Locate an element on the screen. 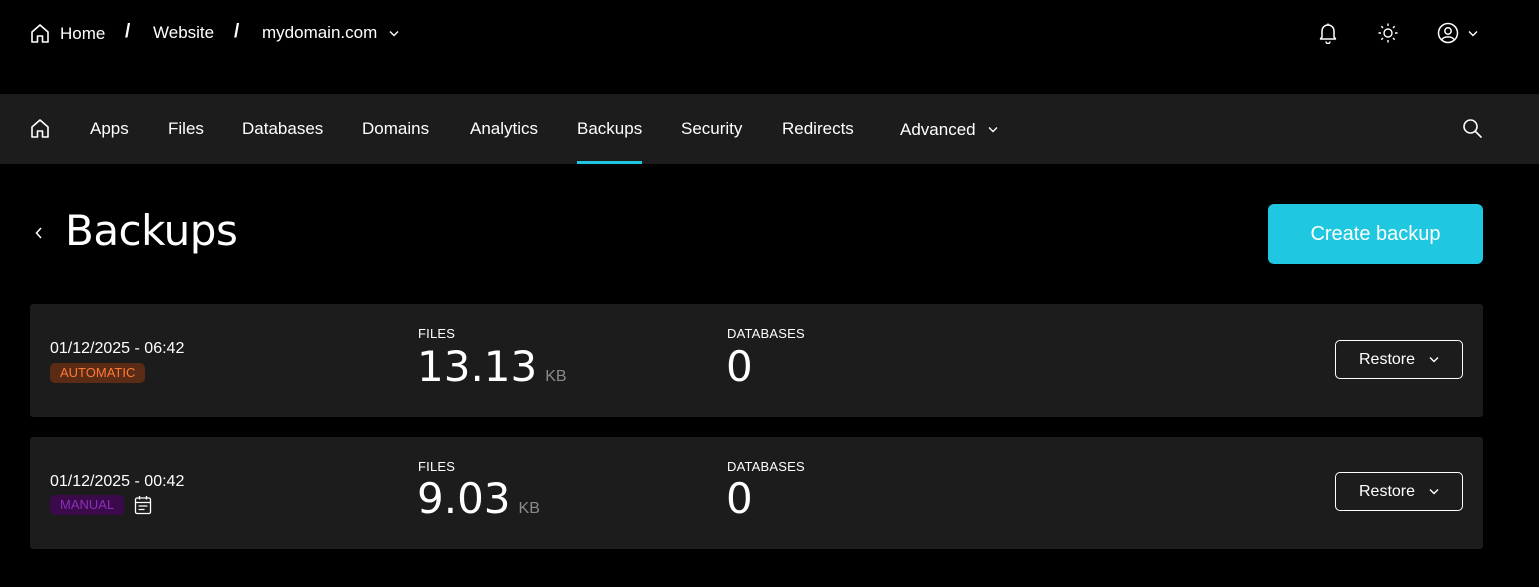  files-size-value: 13.13 is located at coordinates (477, 366).